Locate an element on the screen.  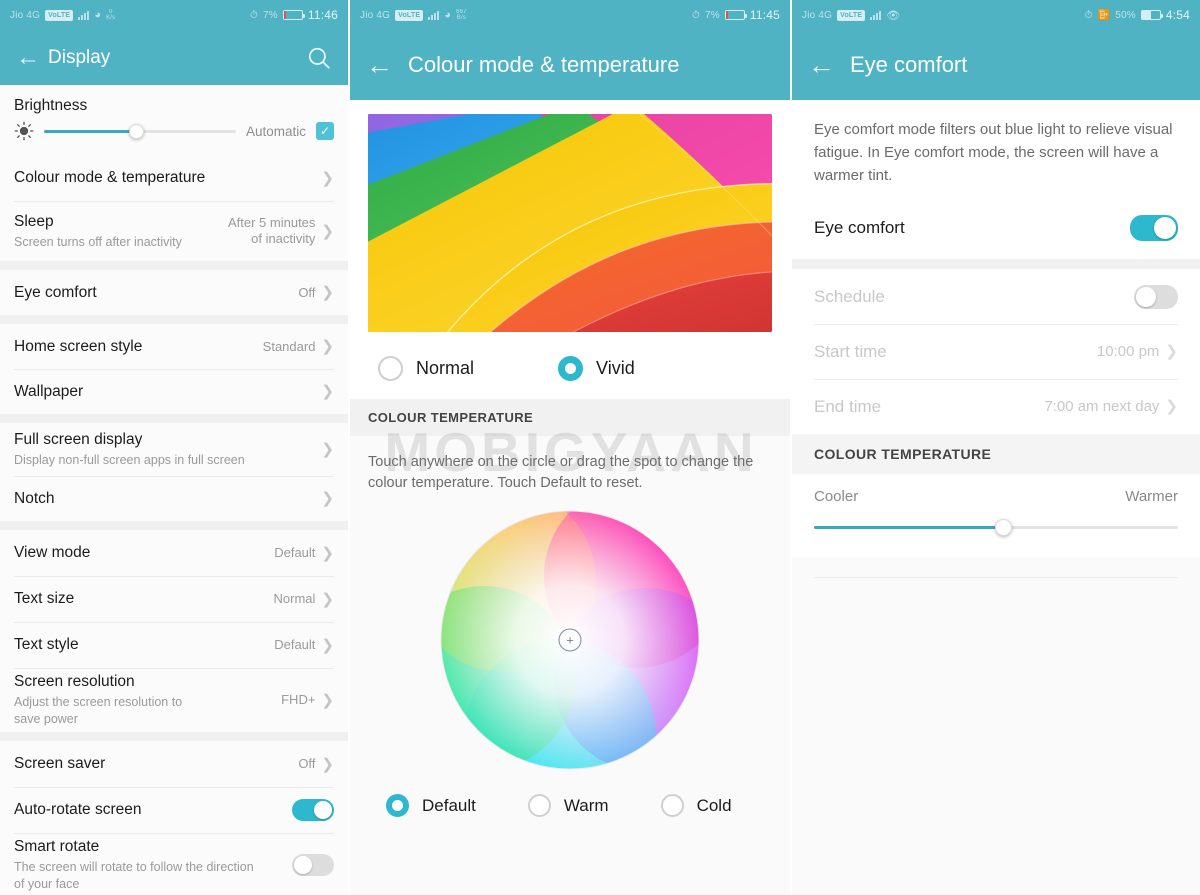
clock-label: 11:45 is located at coordinates (764, 15).